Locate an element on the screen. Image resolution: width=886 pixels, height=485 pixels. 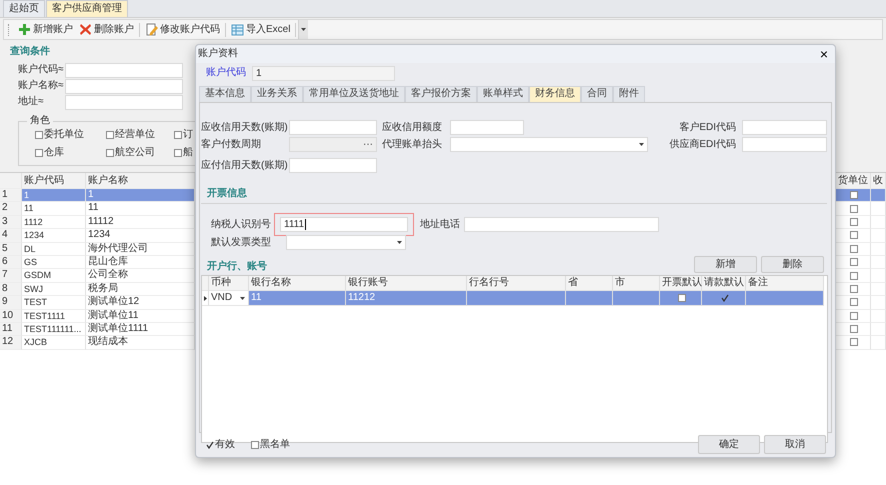
field-label: 账户名称≈ is located at coordinates (41, 86).